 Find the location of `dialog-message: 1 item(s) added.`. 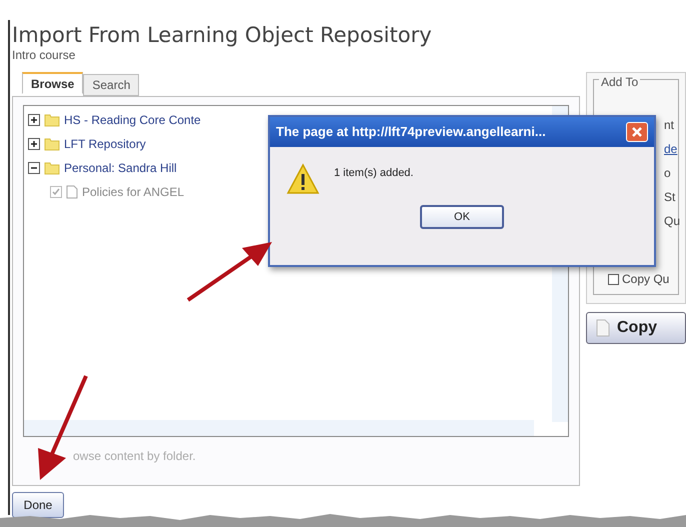

dialog-message: 1 item(s) added. is located at coordinates (374, 173).